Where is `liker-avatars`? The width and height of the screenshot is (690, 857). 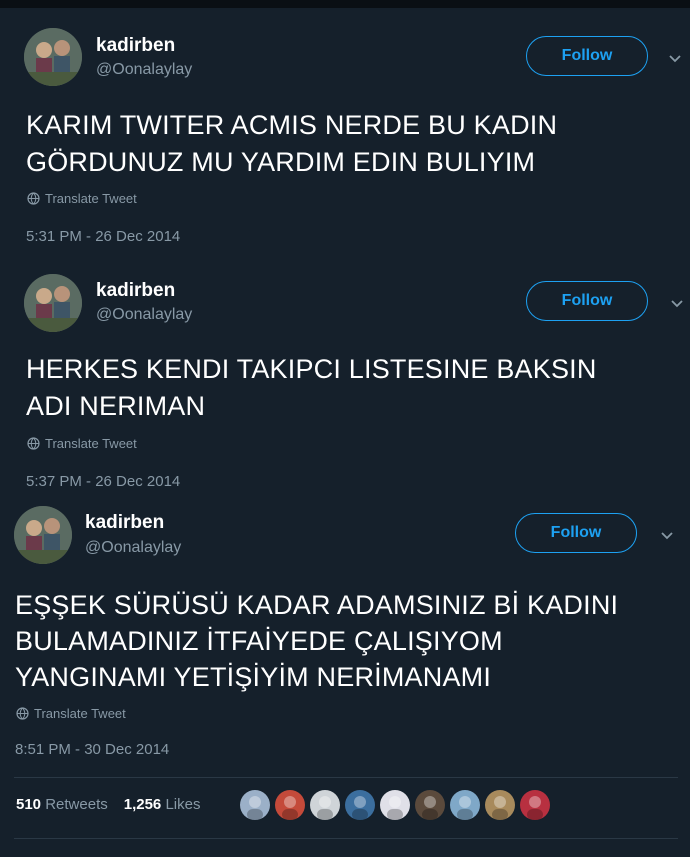
liker-avatars is located at coordinates (393, 805).